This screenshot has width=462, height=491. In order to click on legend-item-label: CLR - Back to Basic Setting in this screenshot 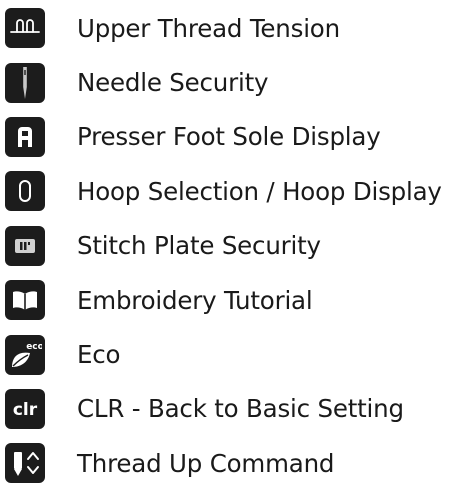, I will do `click(240, 409)`.